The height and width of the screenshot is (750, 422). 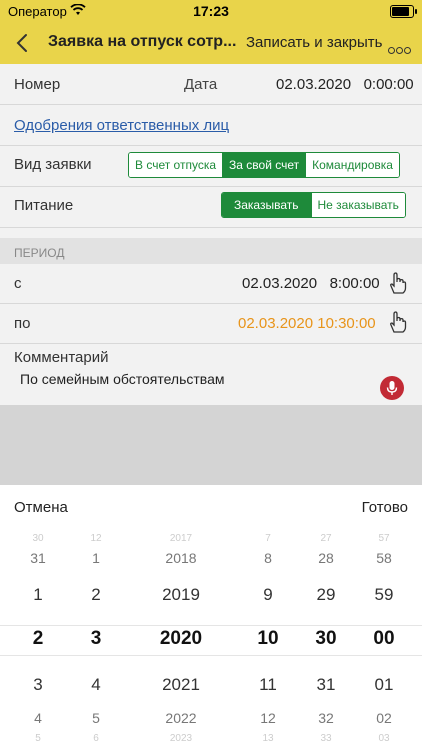 What do you see at coordinates (39, 253) in the screenshot?
I see `period-header-label: ПЕРИОД` at bounding box center [39, 253].